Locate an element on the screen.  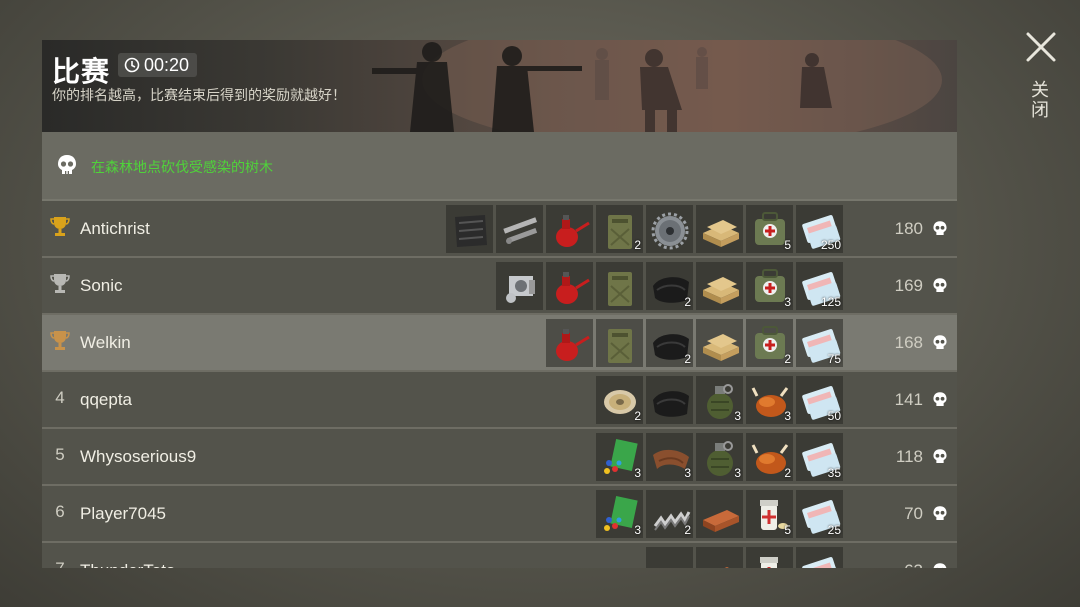
kill-score: 168 is located at coordinates (908, 342).